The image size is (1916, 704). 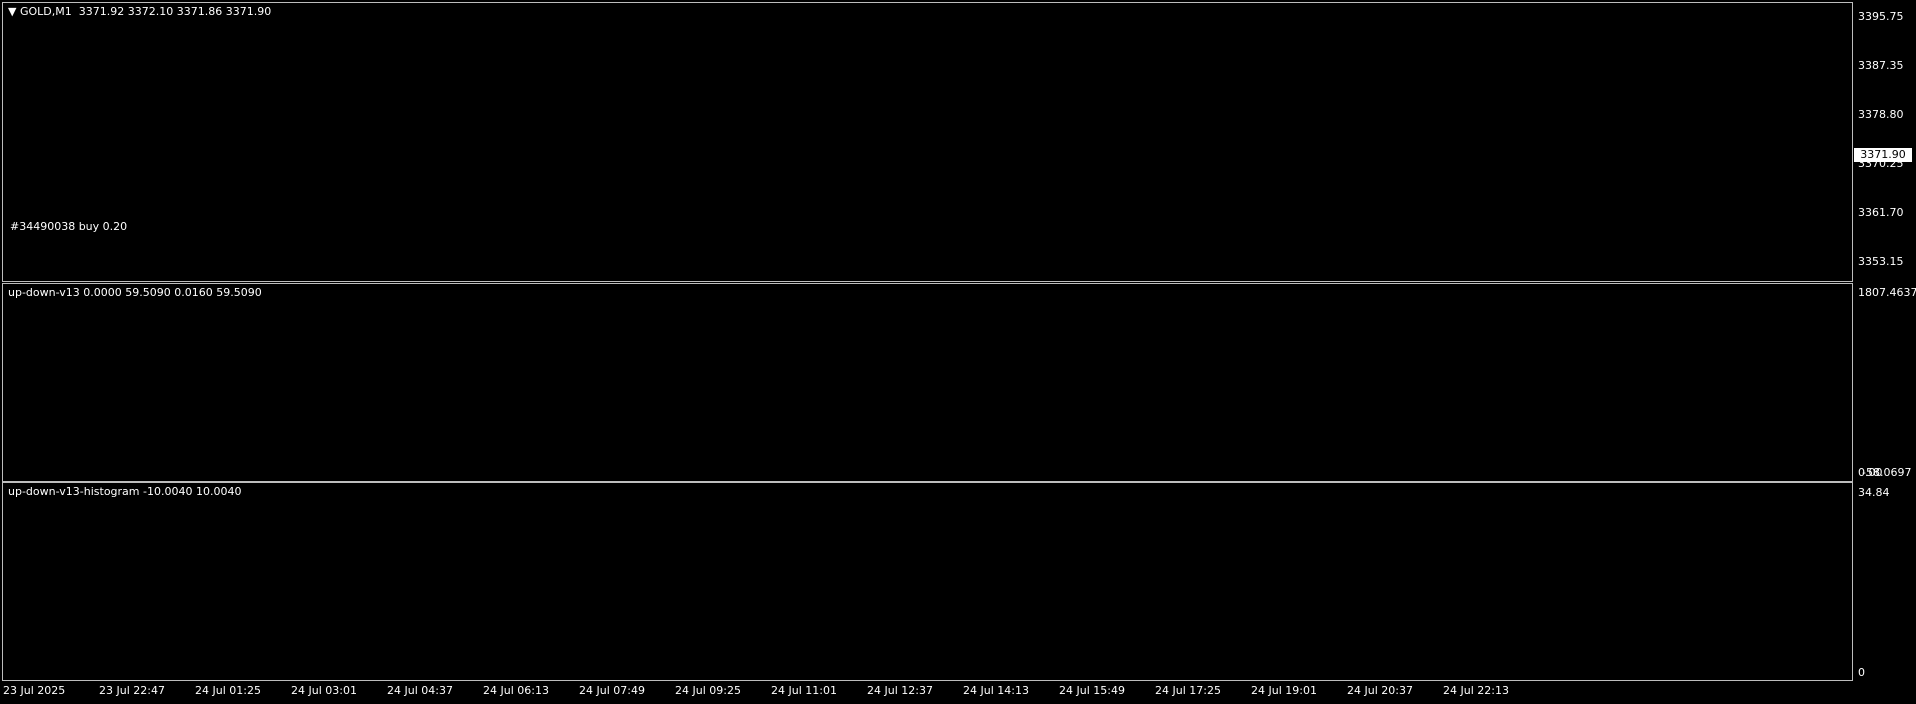 I want to click on time-tick: 24 Jul 01:25, so click(x=228, y=690).